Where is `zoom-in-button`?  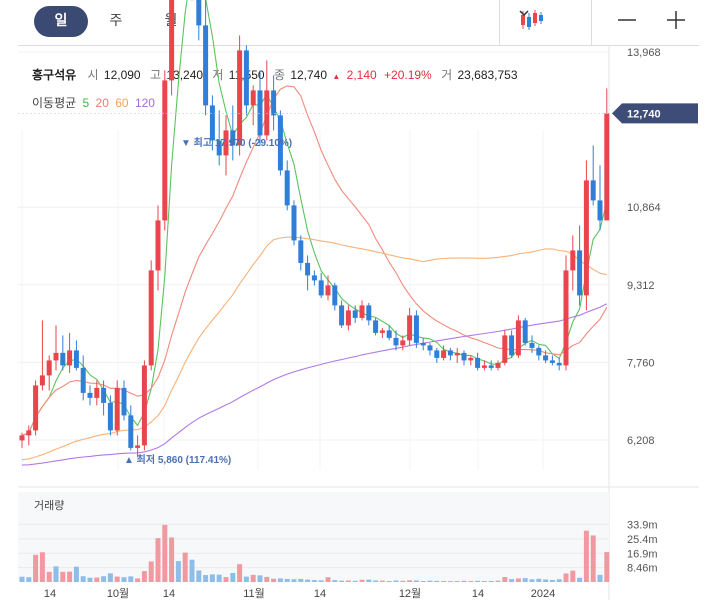
zoom-in-button is located at coordinates (675, 20).